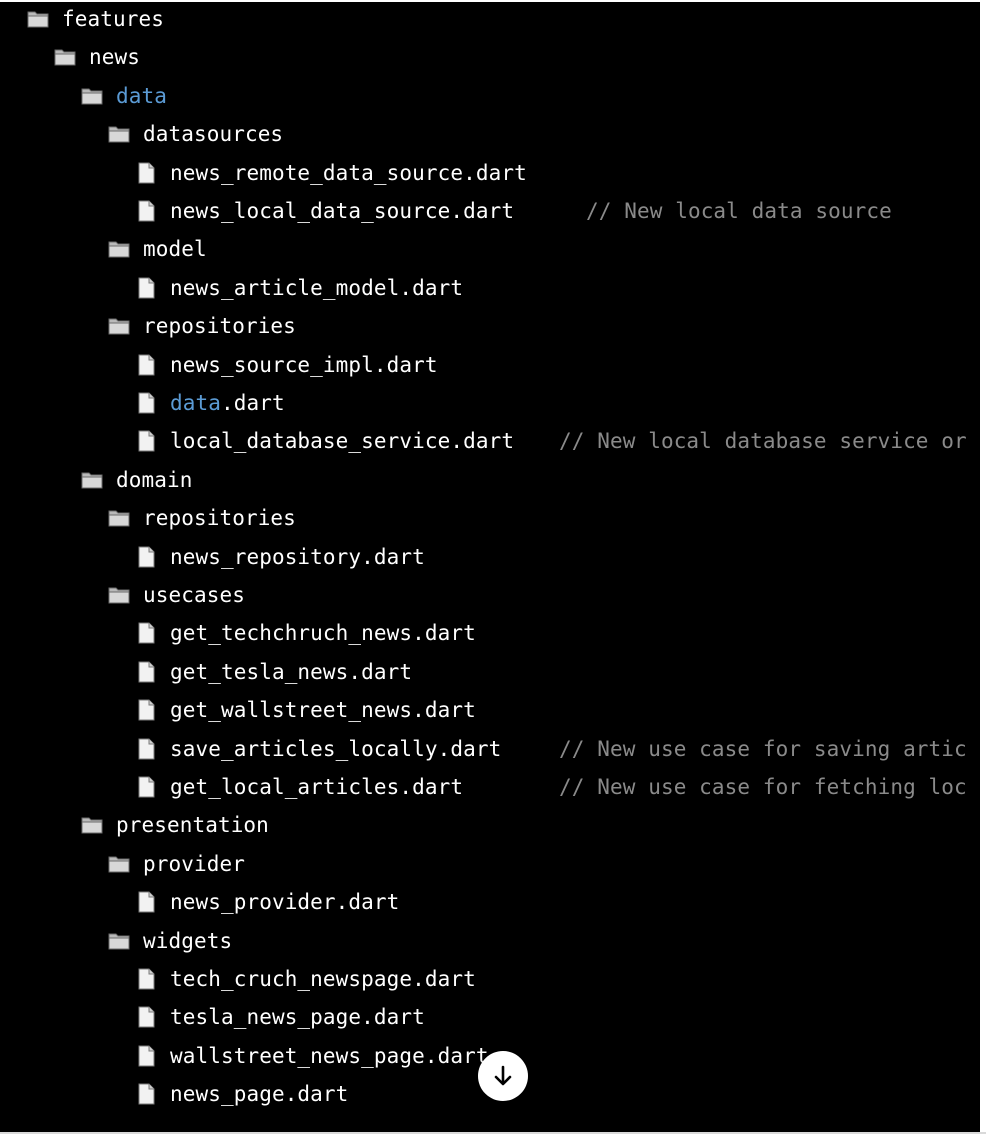 This screenshot has height=1138, width=986. What do you see at coordinates (530, 480) in the screenshot?
I see `tree-folder-row: domain` at bounding box center [530, 480].